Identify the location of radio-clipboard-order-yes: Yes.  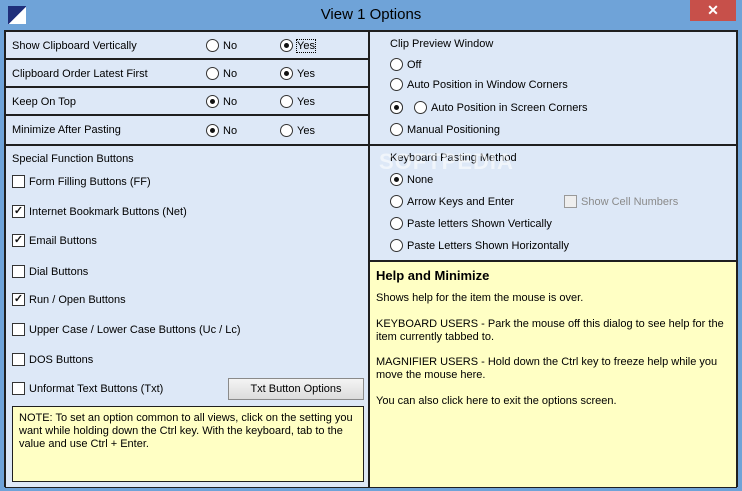
(297, 73).